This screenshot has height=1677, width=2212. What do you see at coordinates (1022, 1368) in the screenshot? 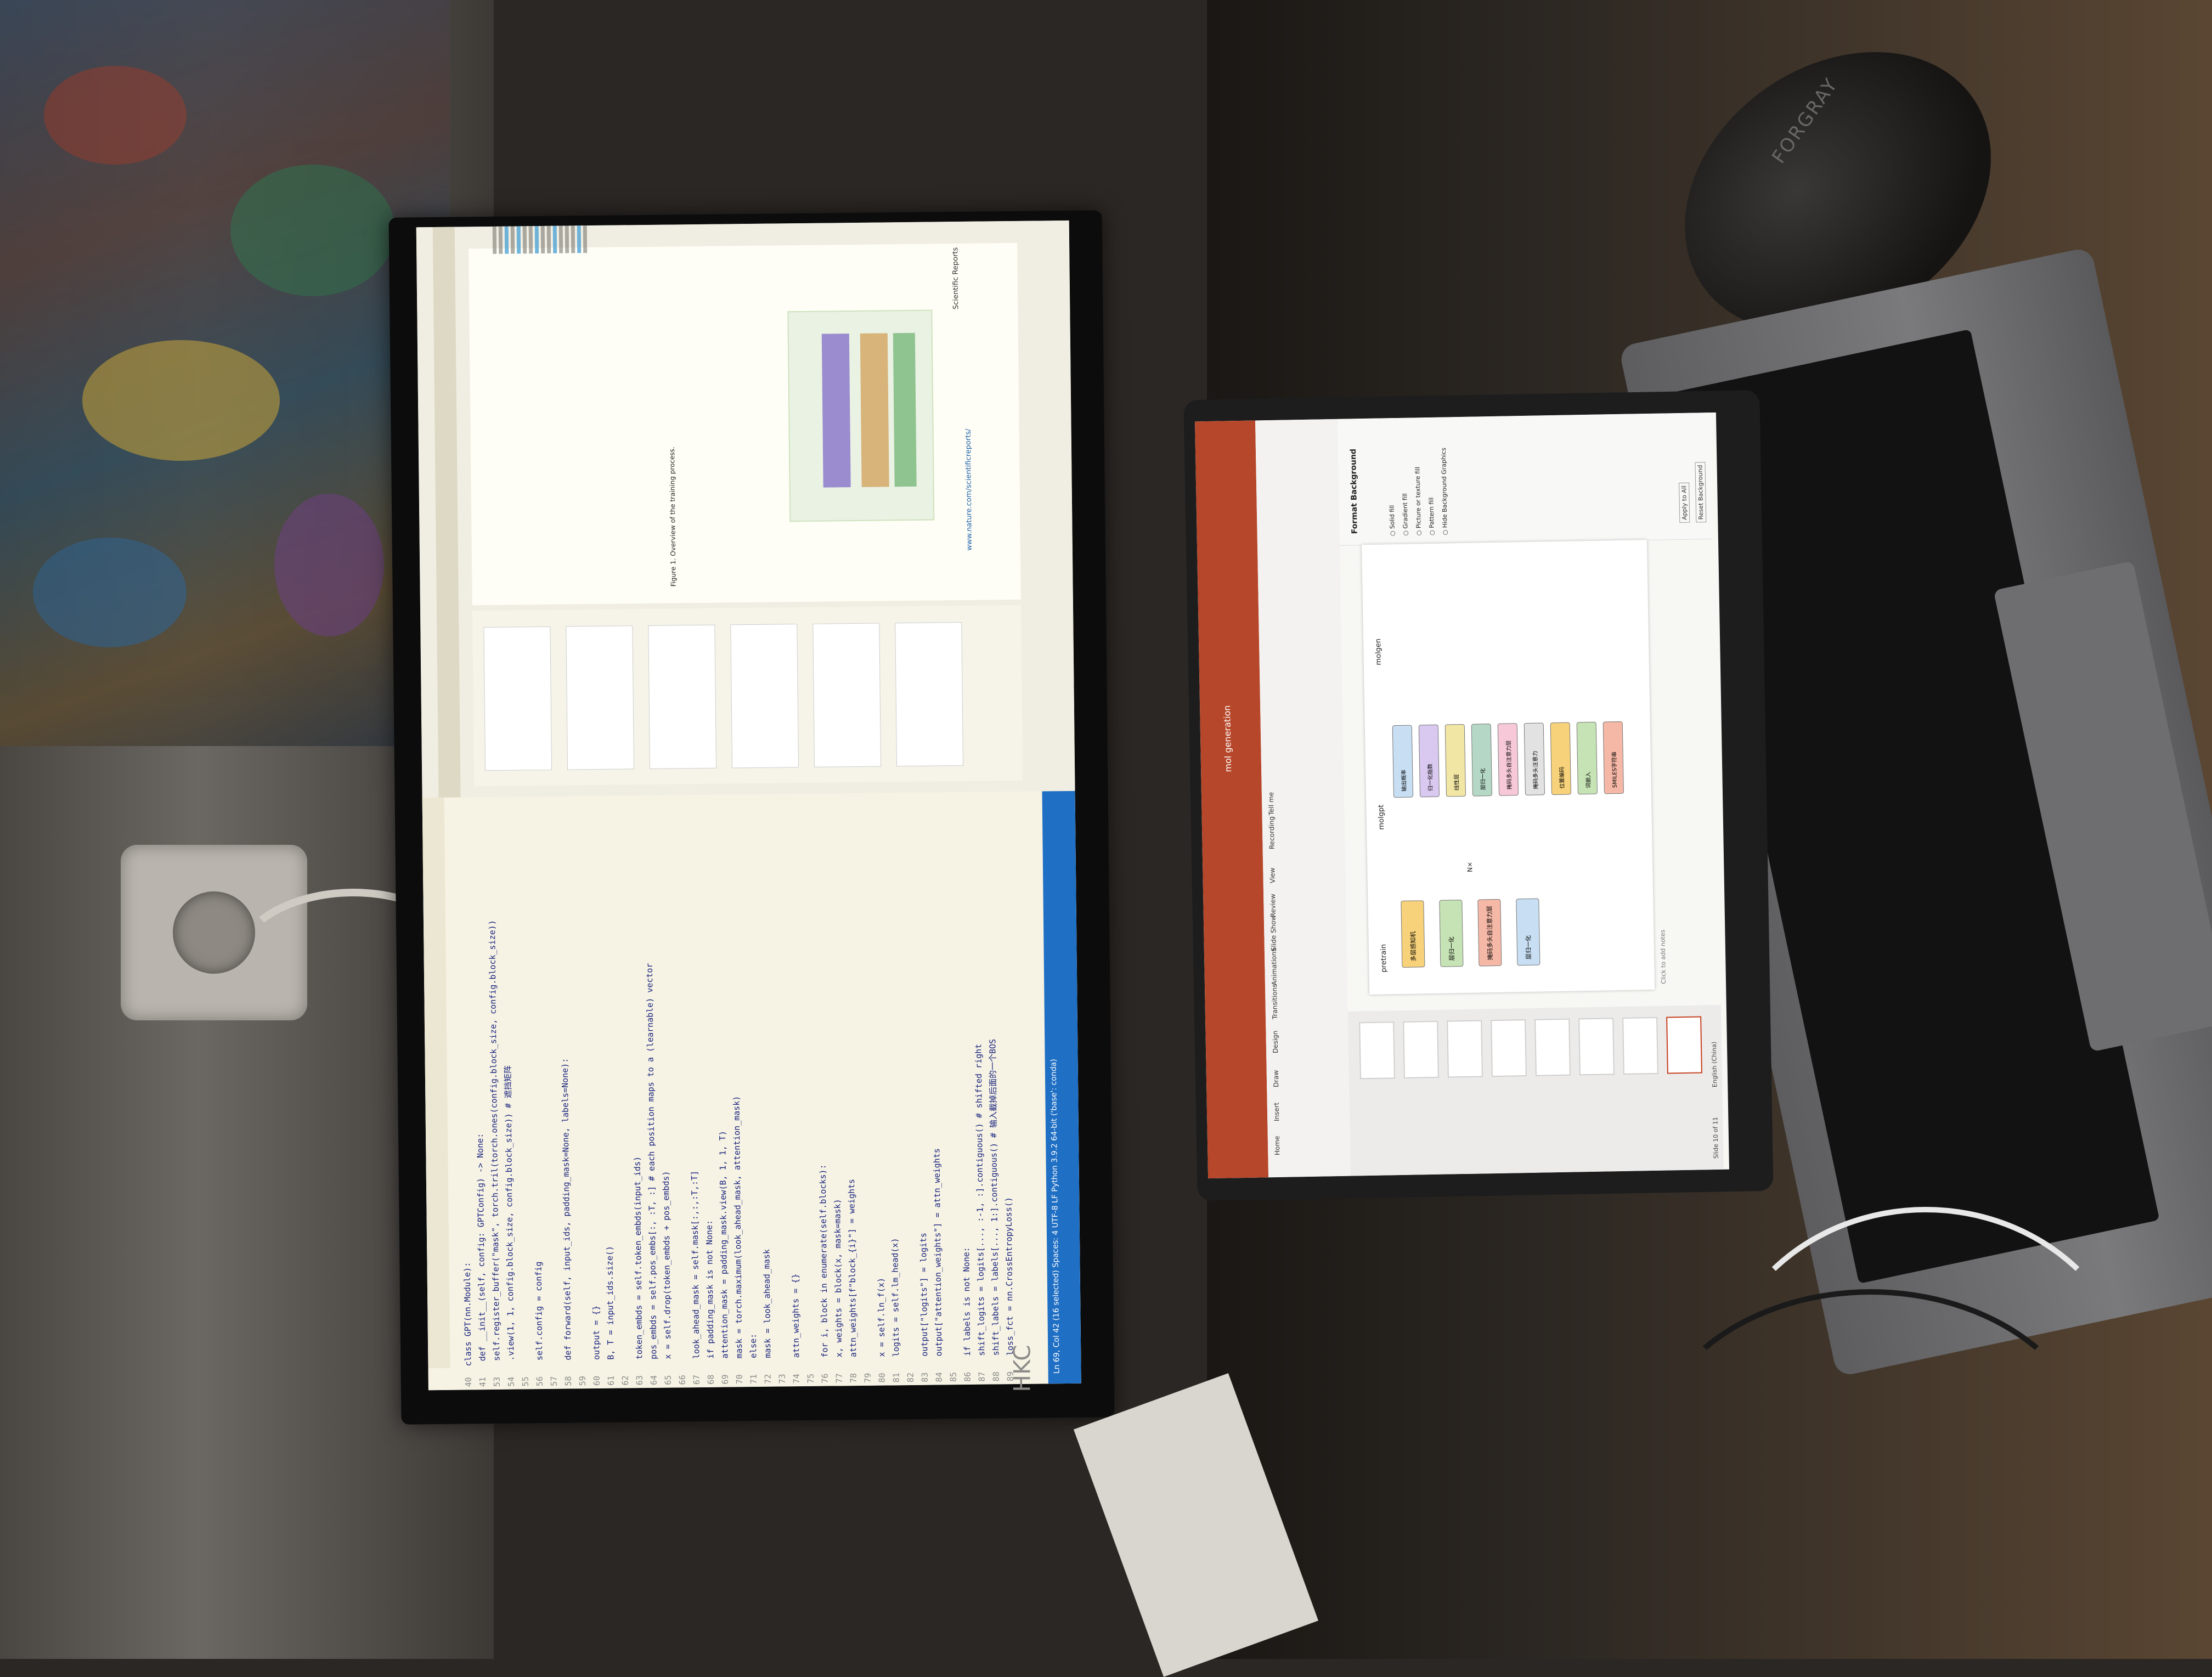
I see `monitor-brand-logo: HKC` at bounding box center [1022, 1368].